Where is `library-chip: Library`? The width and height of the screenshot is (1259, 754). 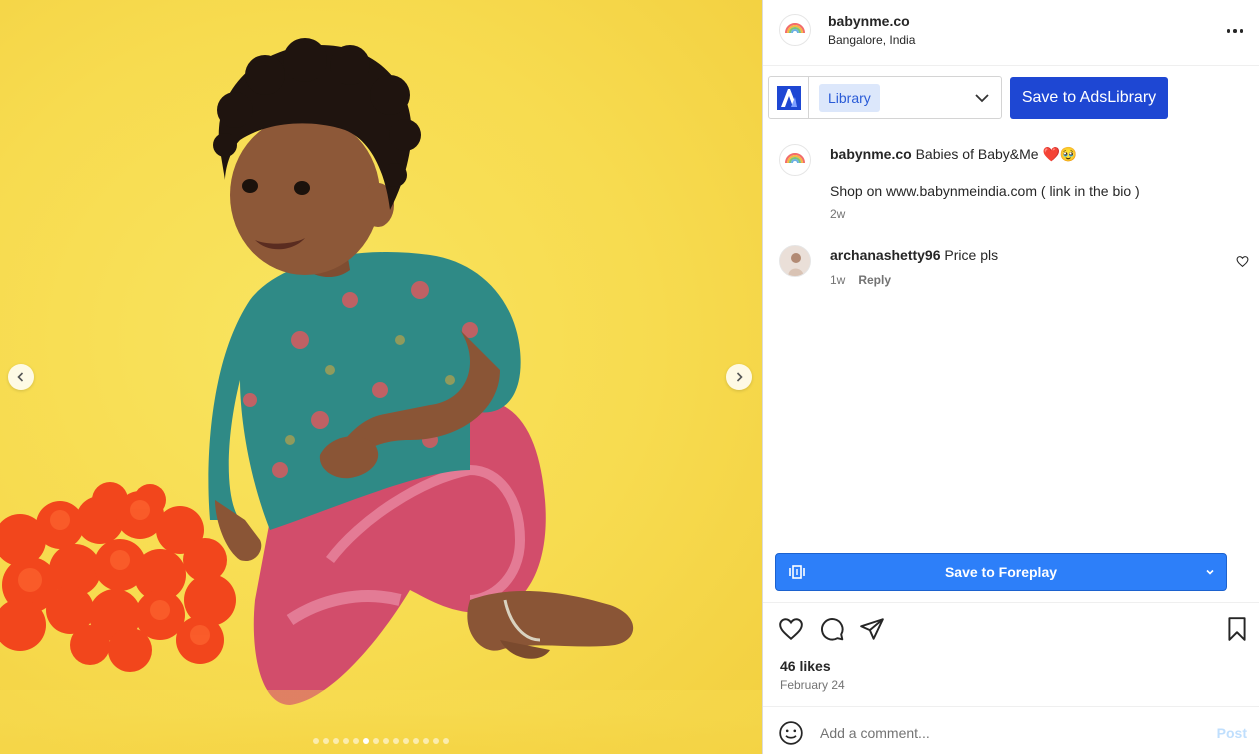
library-chip: Library is located at coordinates (849, 98).